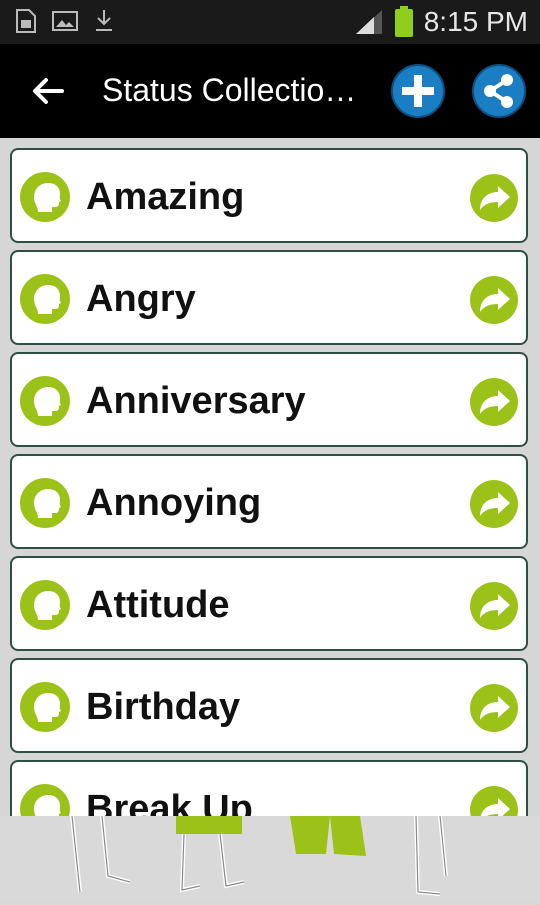 This screenshot has height=905, width=540. What do you see at coordinates (269, 297) in the screenshot?
I see `list-item: Angry` at bounding box center [269, 297].